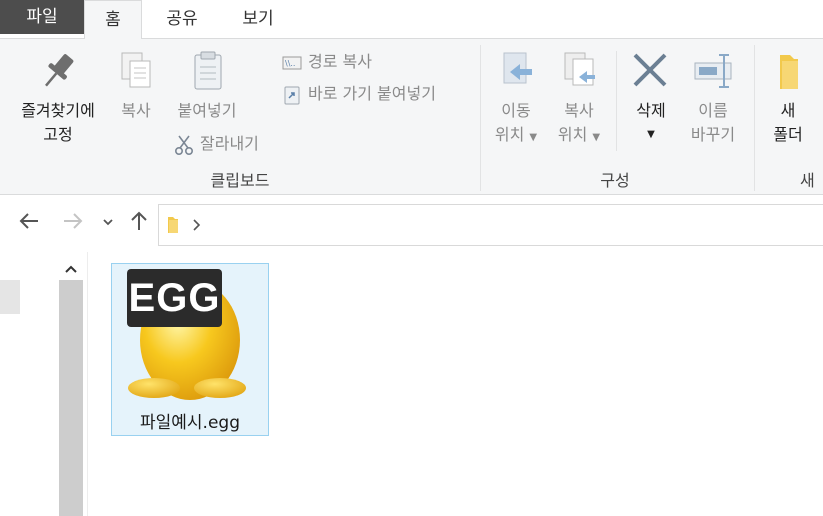  I want to click on scissors-icon, so click(184, 145).